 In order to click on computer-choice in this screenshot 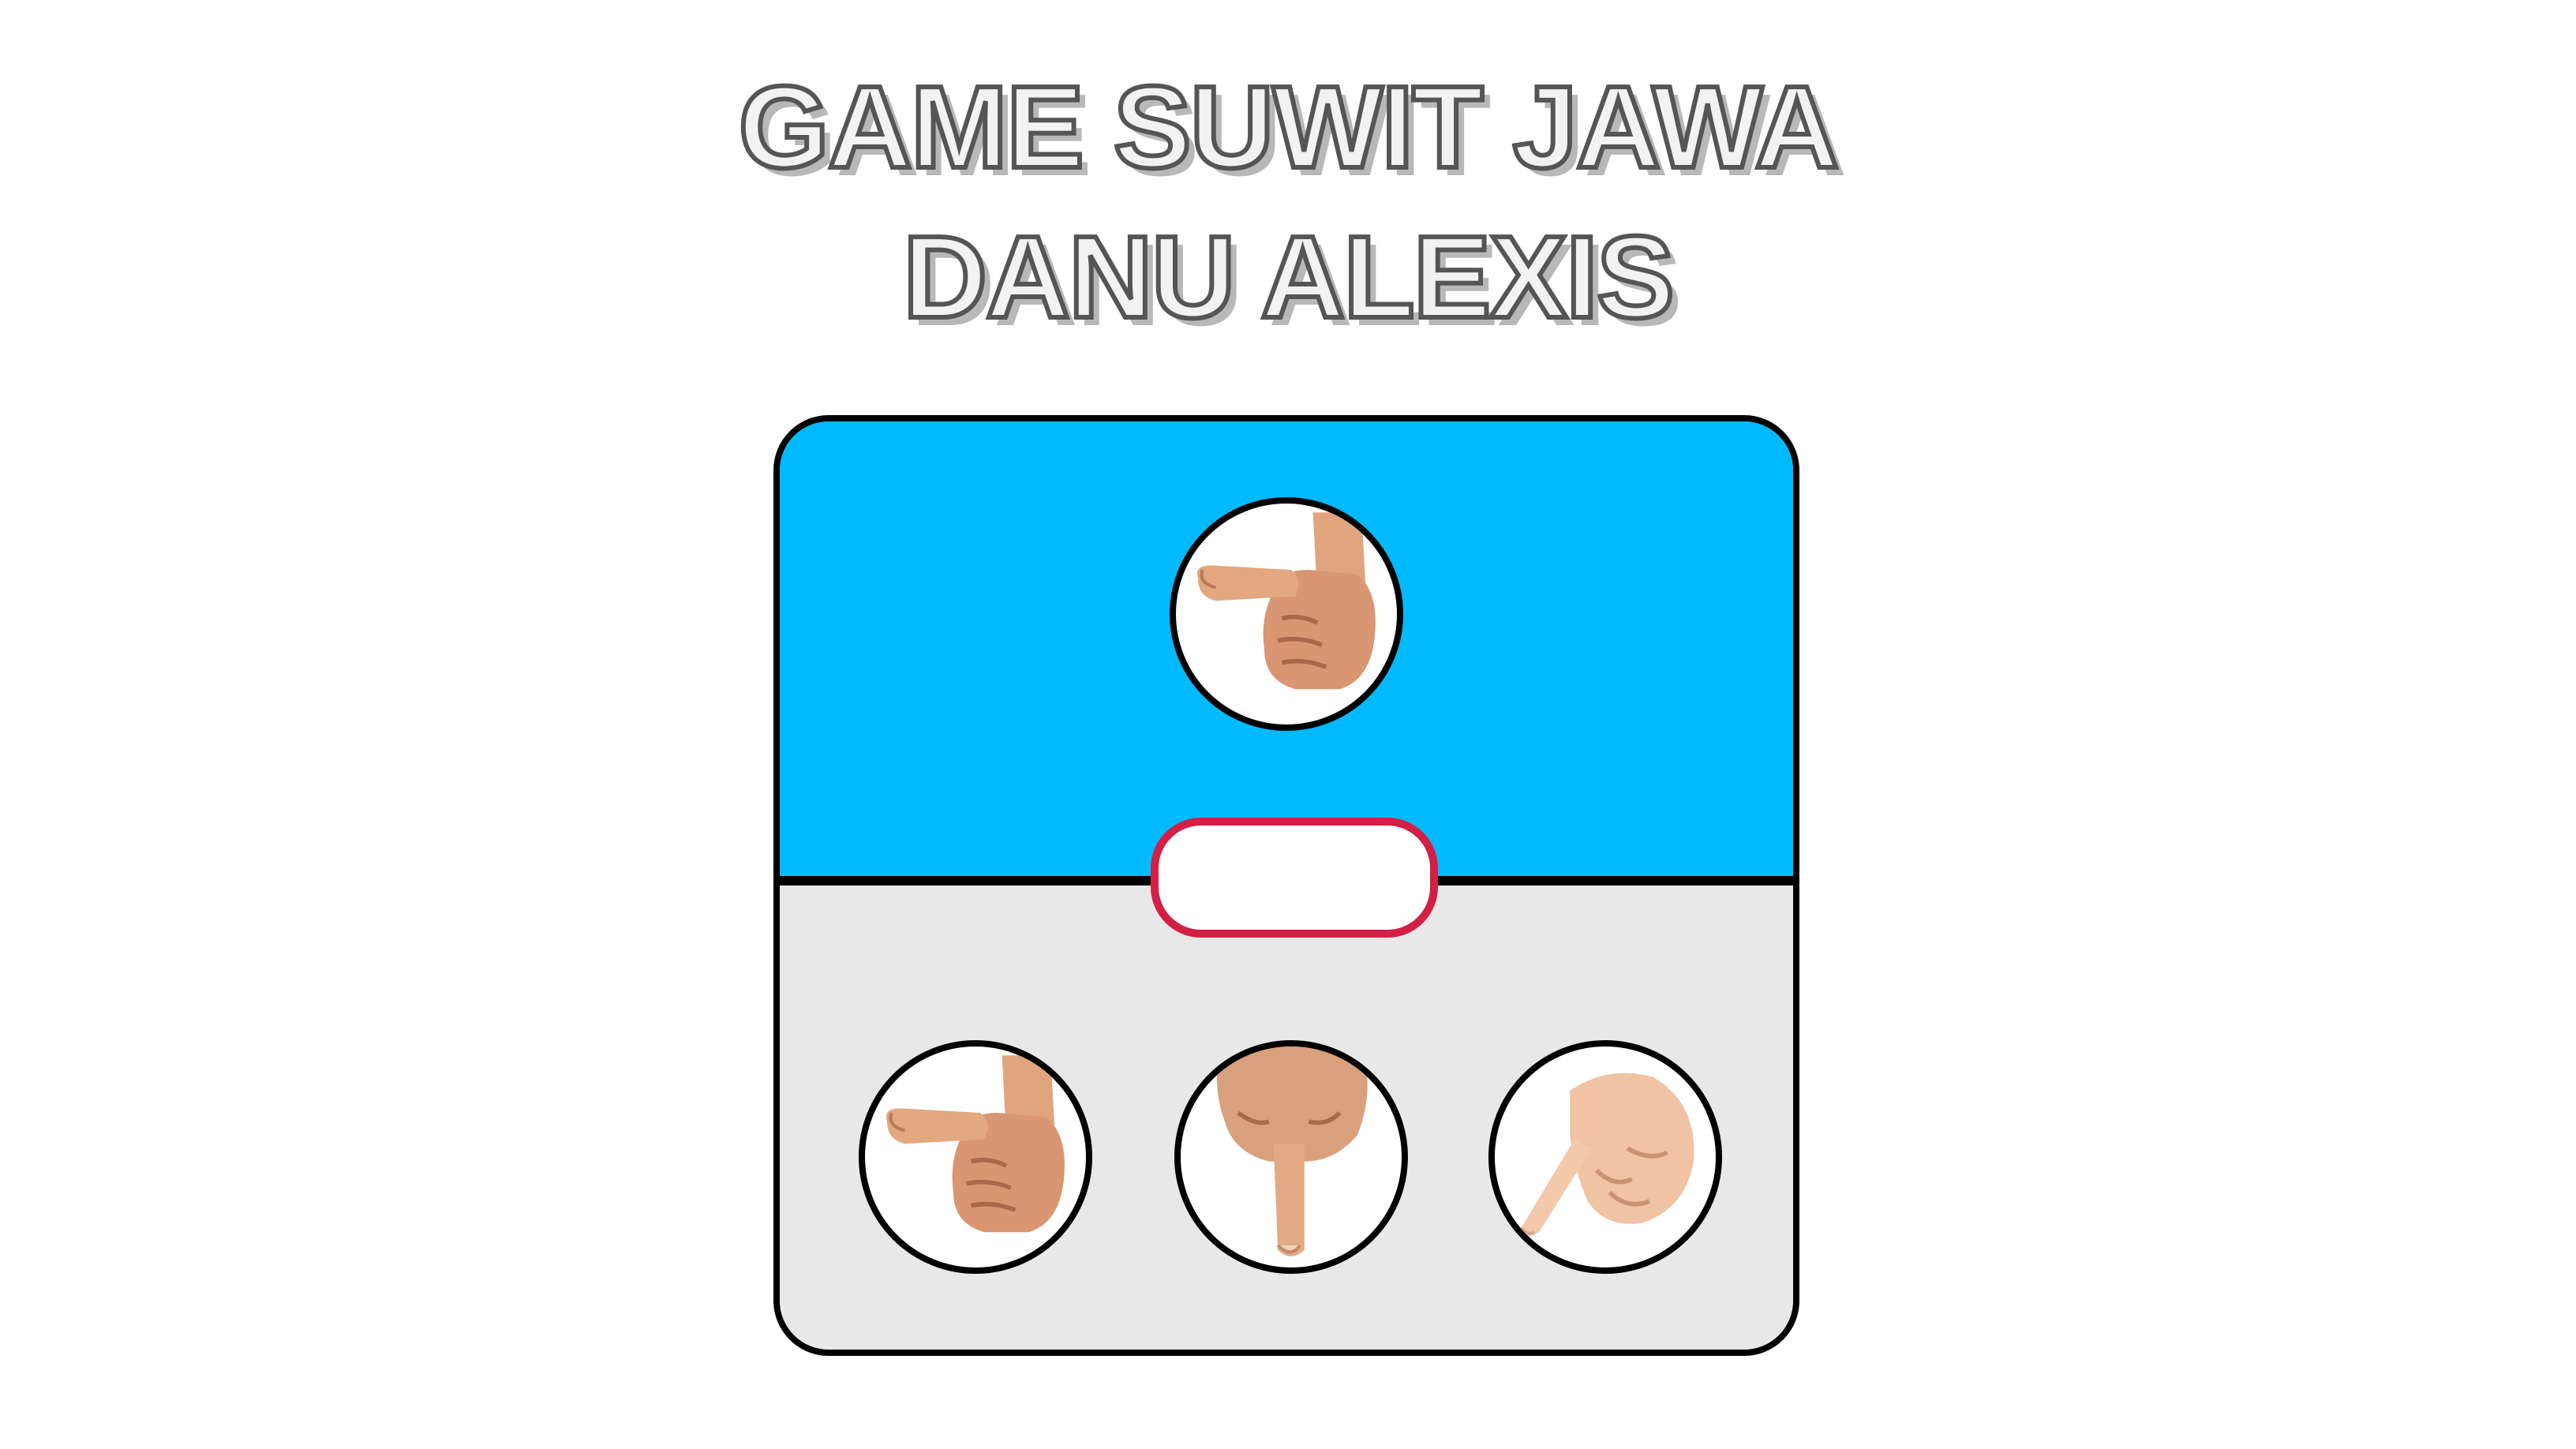, I will do `click(1286, 614)`.